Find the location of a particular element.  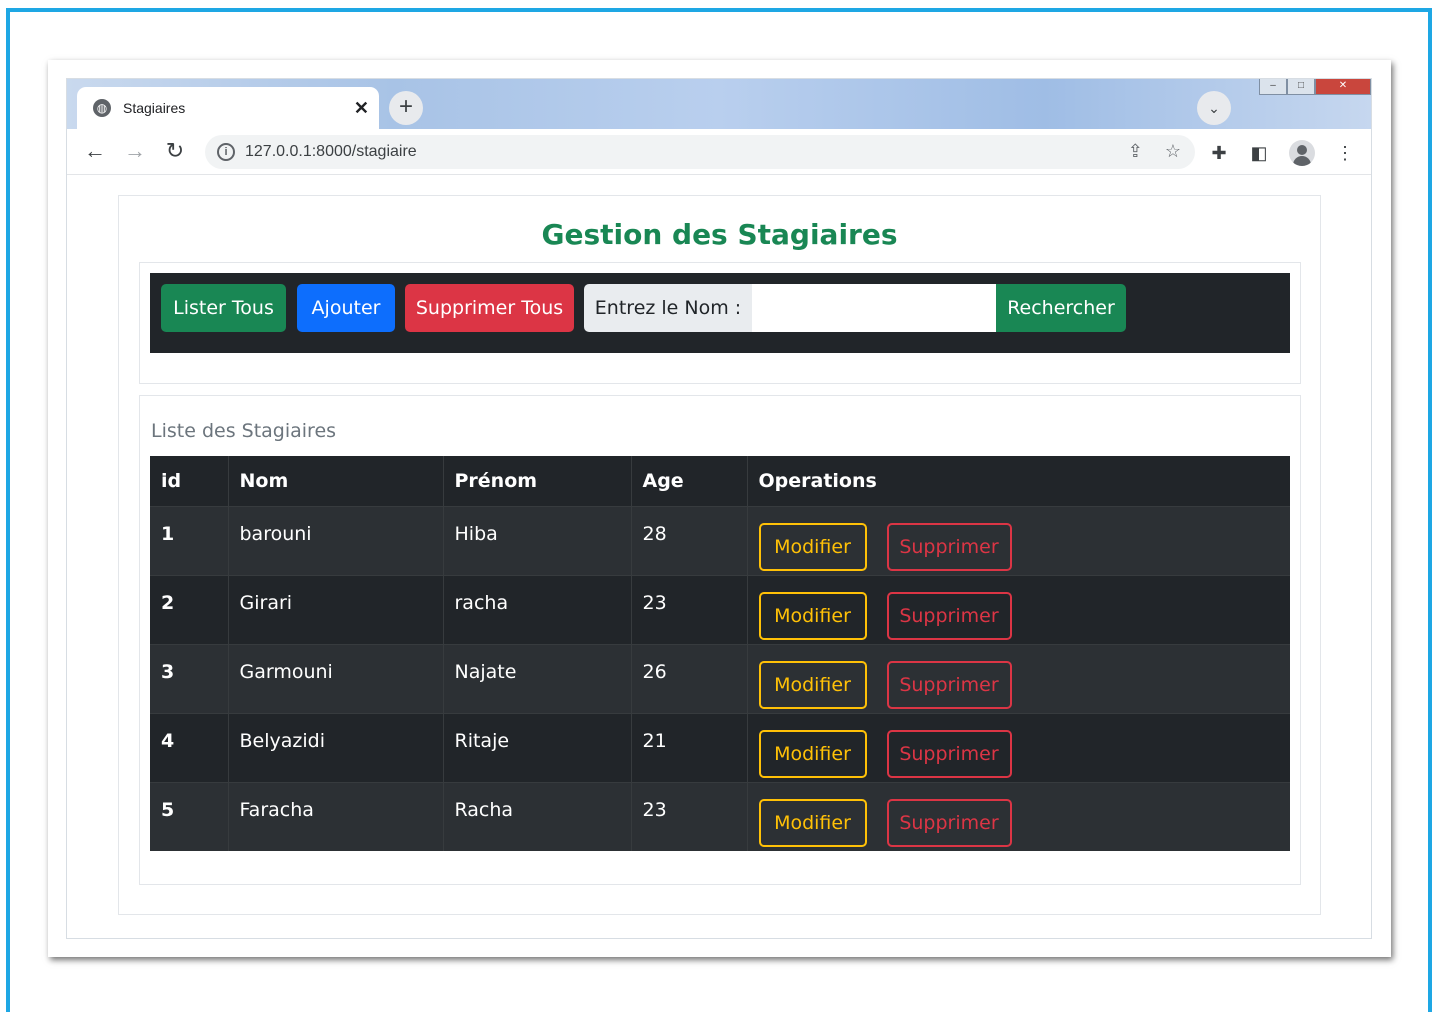

list-caption: Liste des Stagiaires is located at coordinates (244, 431).